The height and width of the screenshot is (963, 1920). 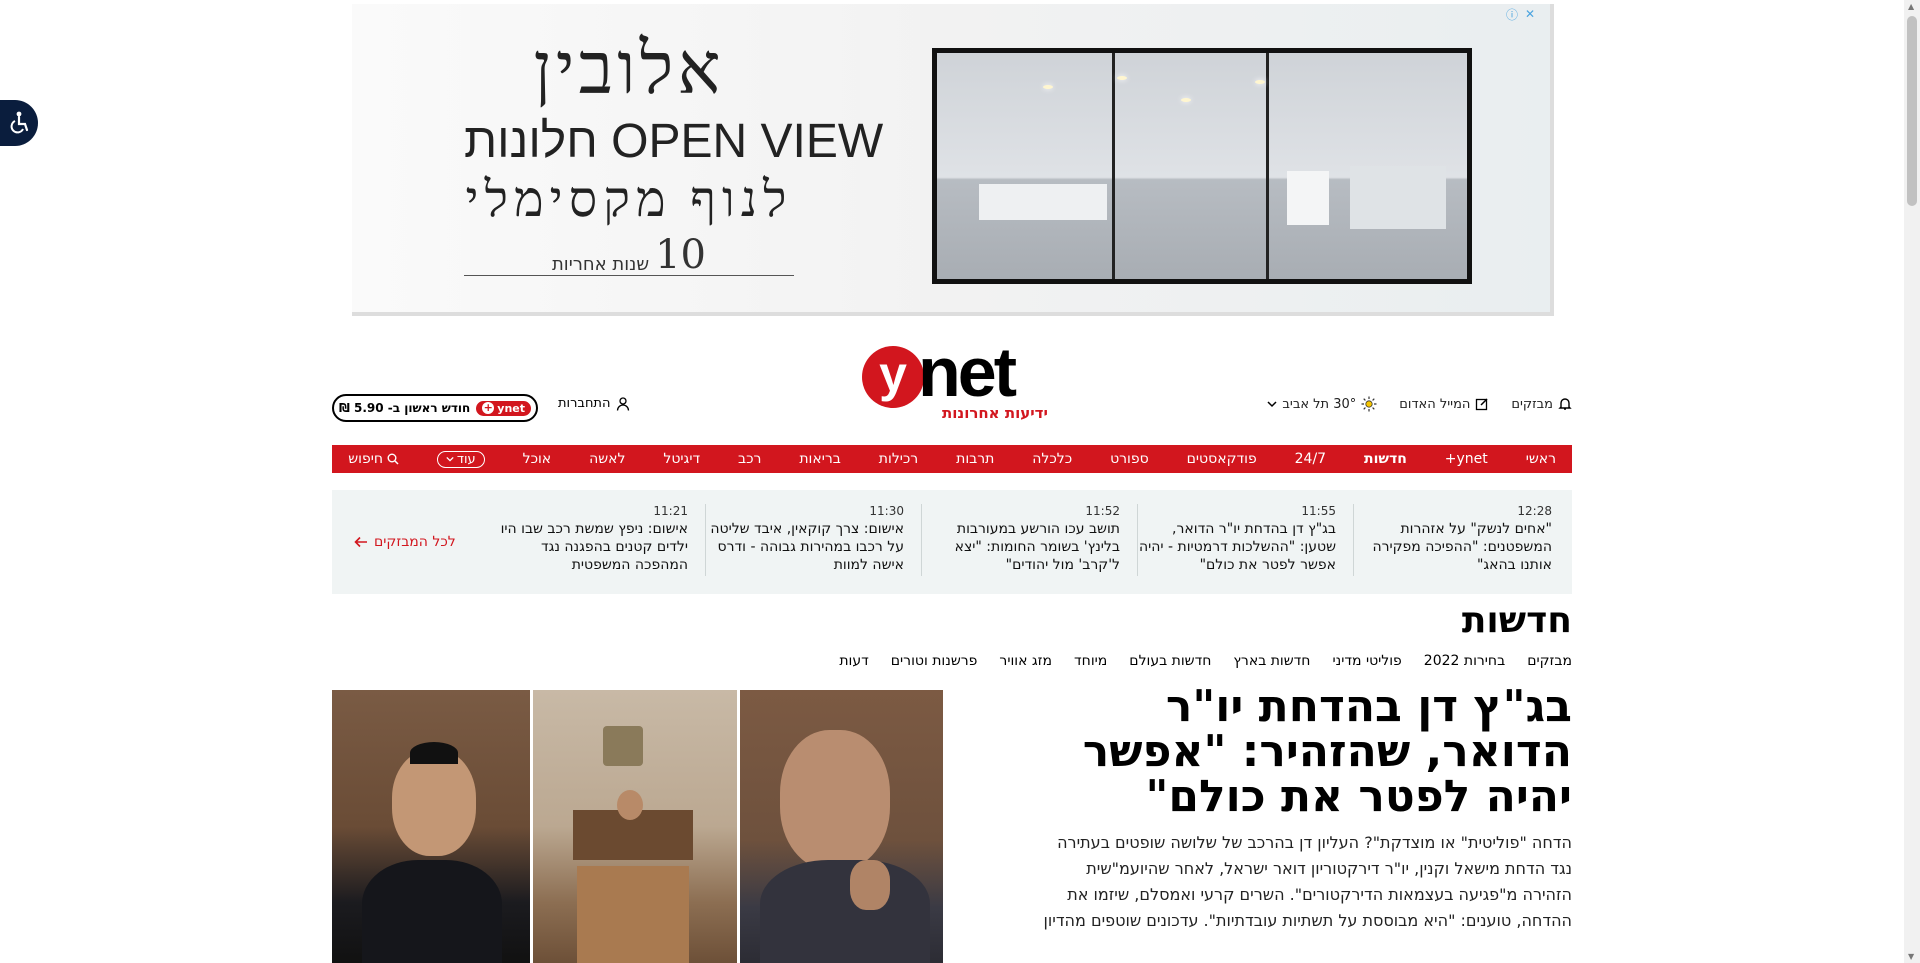 I want to click on login-label: התחברות, so click(x=584, y=403).